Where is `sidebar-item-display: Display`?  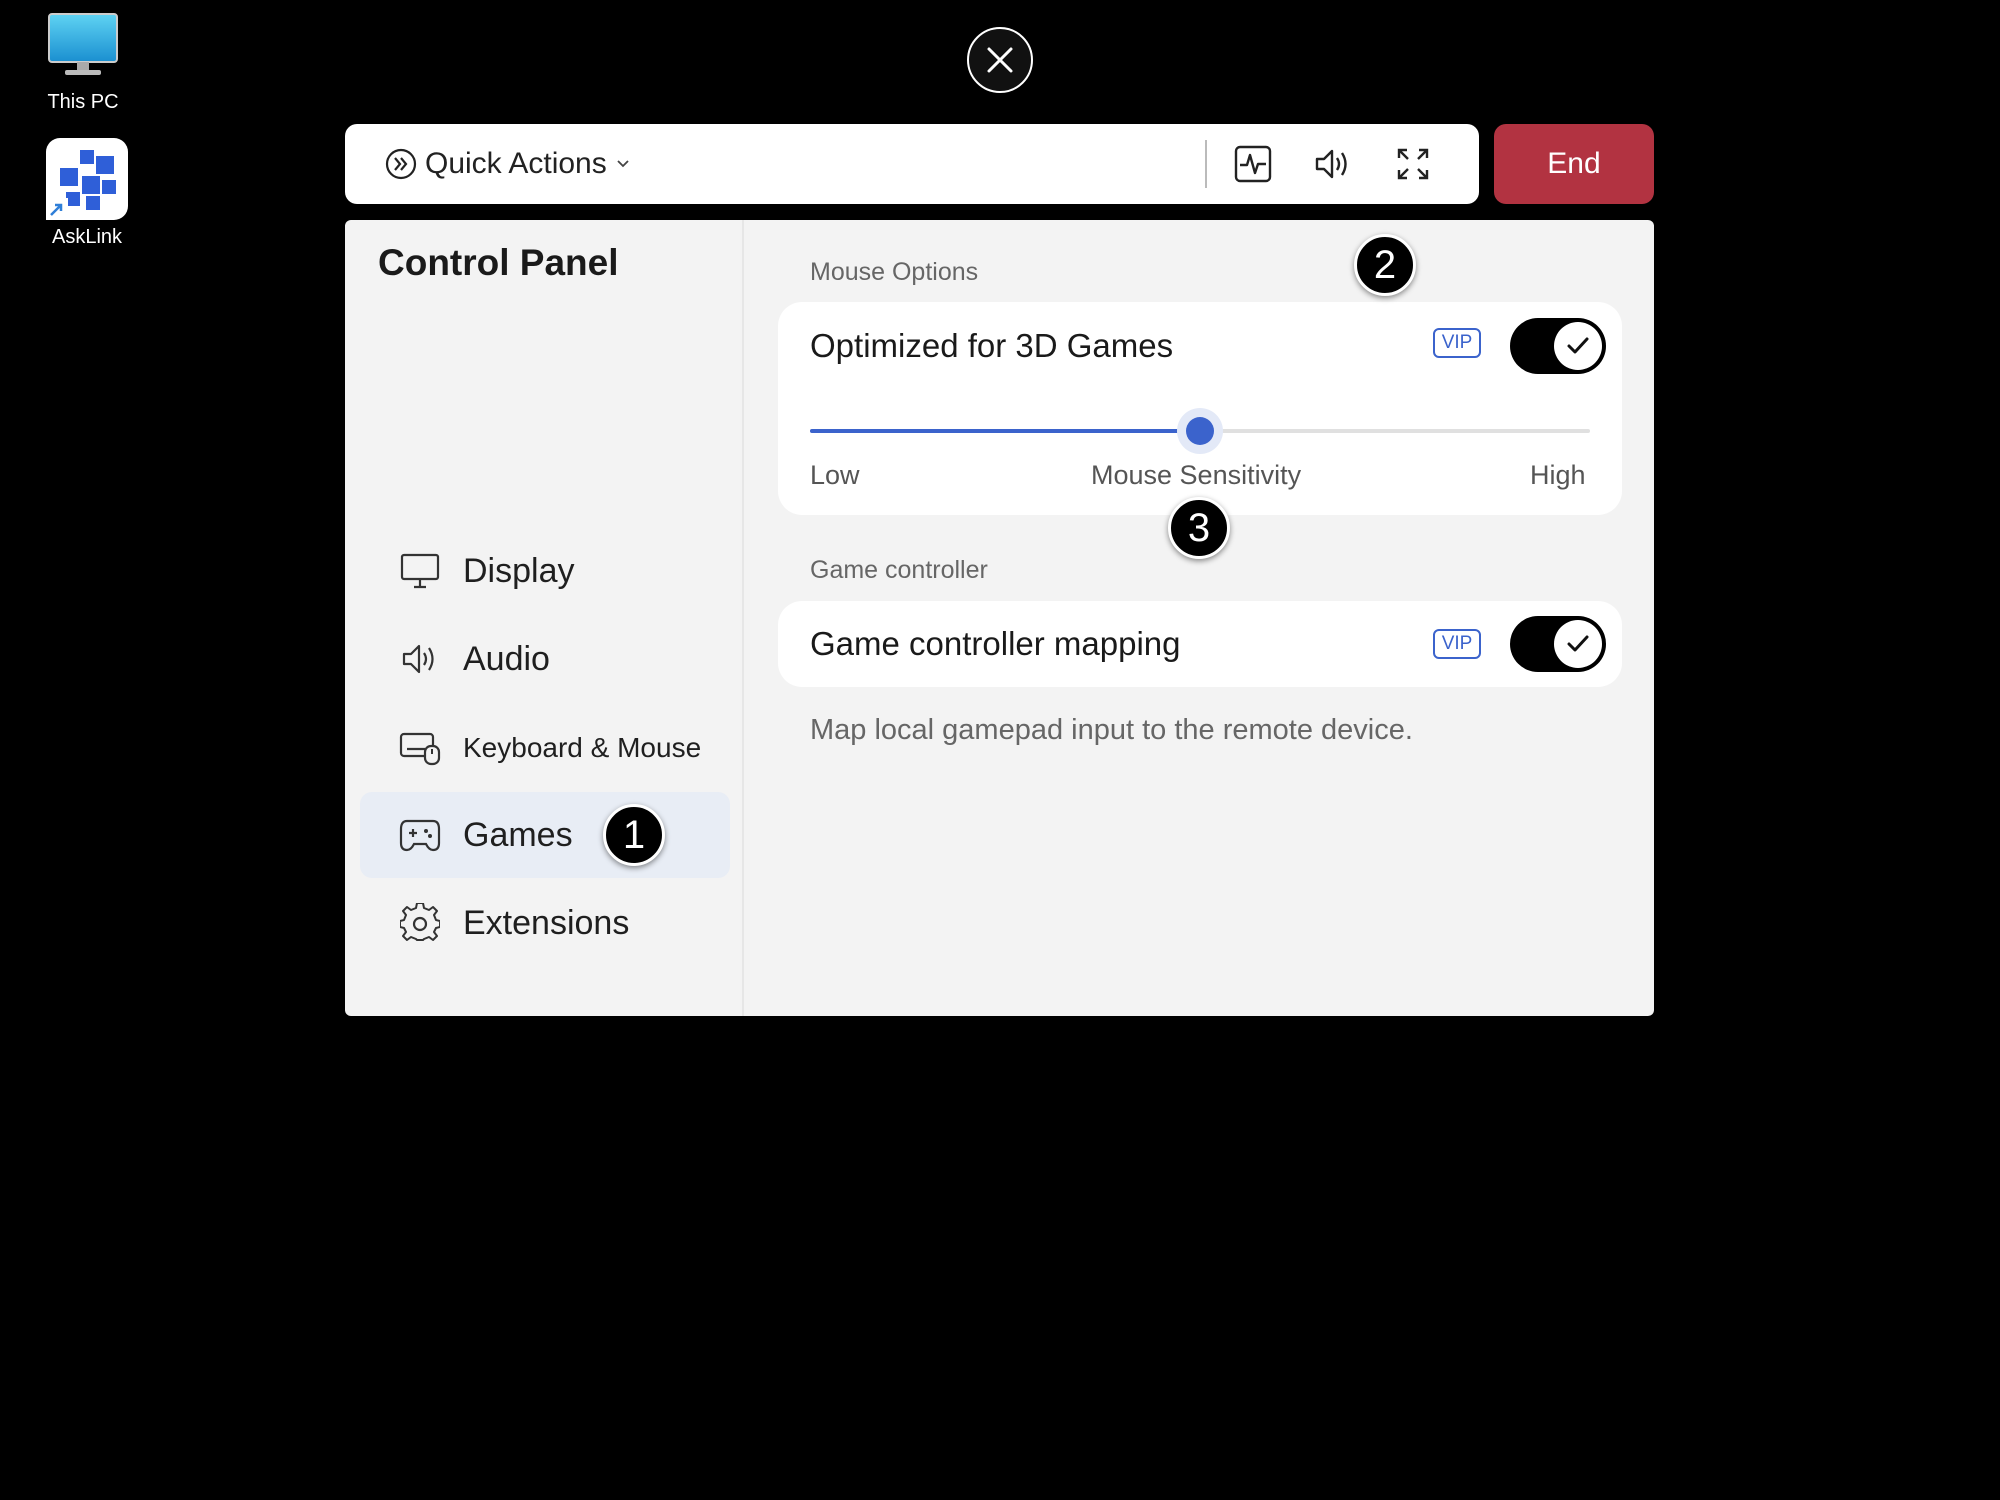 sidebar-item-display: Display is located at coordinates (545, 571).